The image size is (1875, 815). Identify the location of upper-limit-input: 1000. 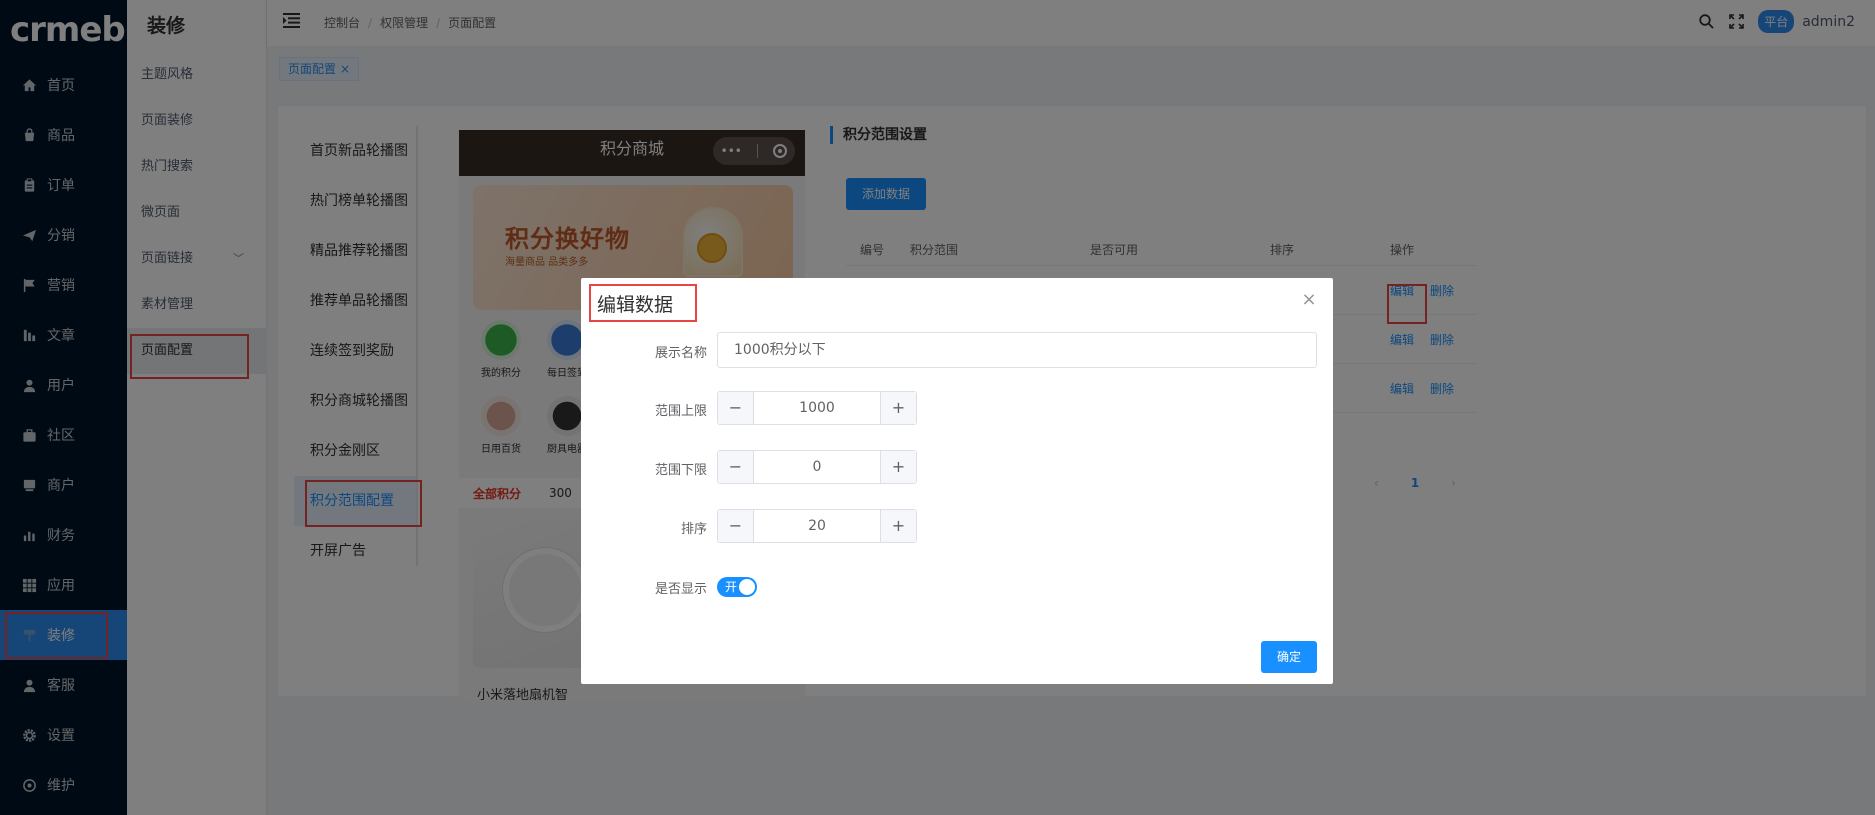
(817, 408).